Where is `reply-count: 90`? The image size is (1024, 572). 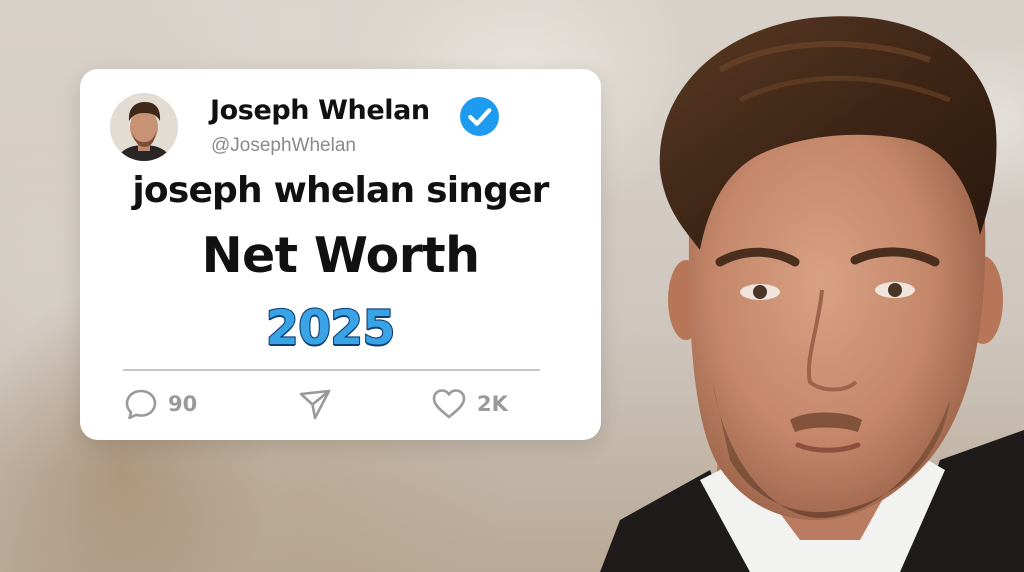
reply-count: 90 is located at coordinates (183, 404).